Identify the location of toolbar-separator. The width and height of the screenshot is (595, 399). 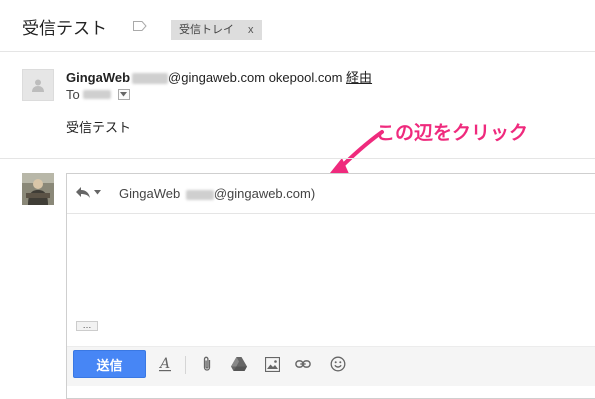
(185, 365).